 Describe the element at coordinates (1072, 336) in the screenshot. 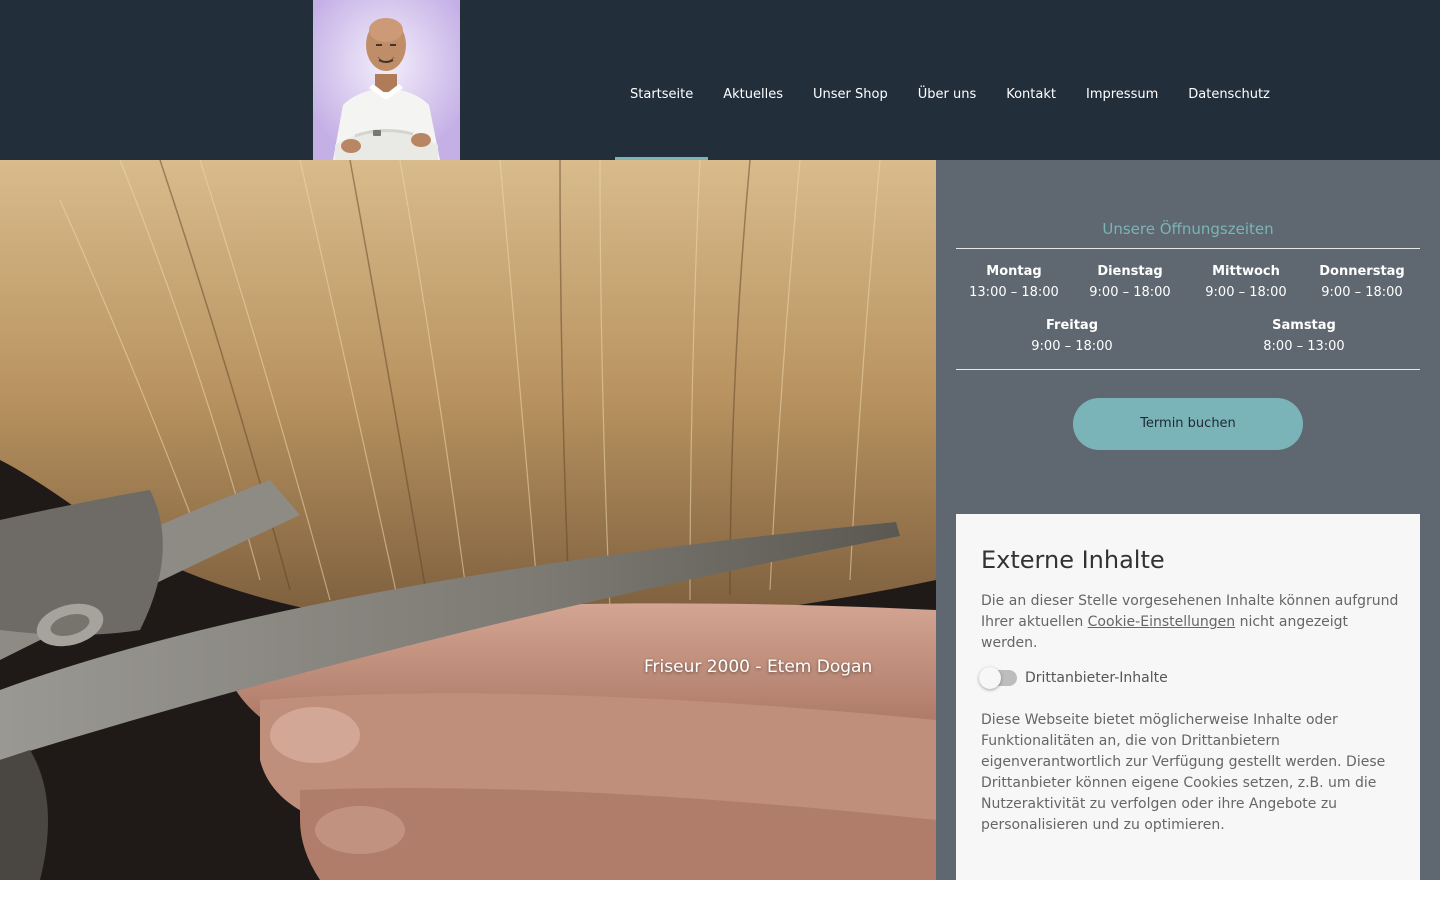

I see `opening-day: Freitag 9:00 – 18:00` at that location.